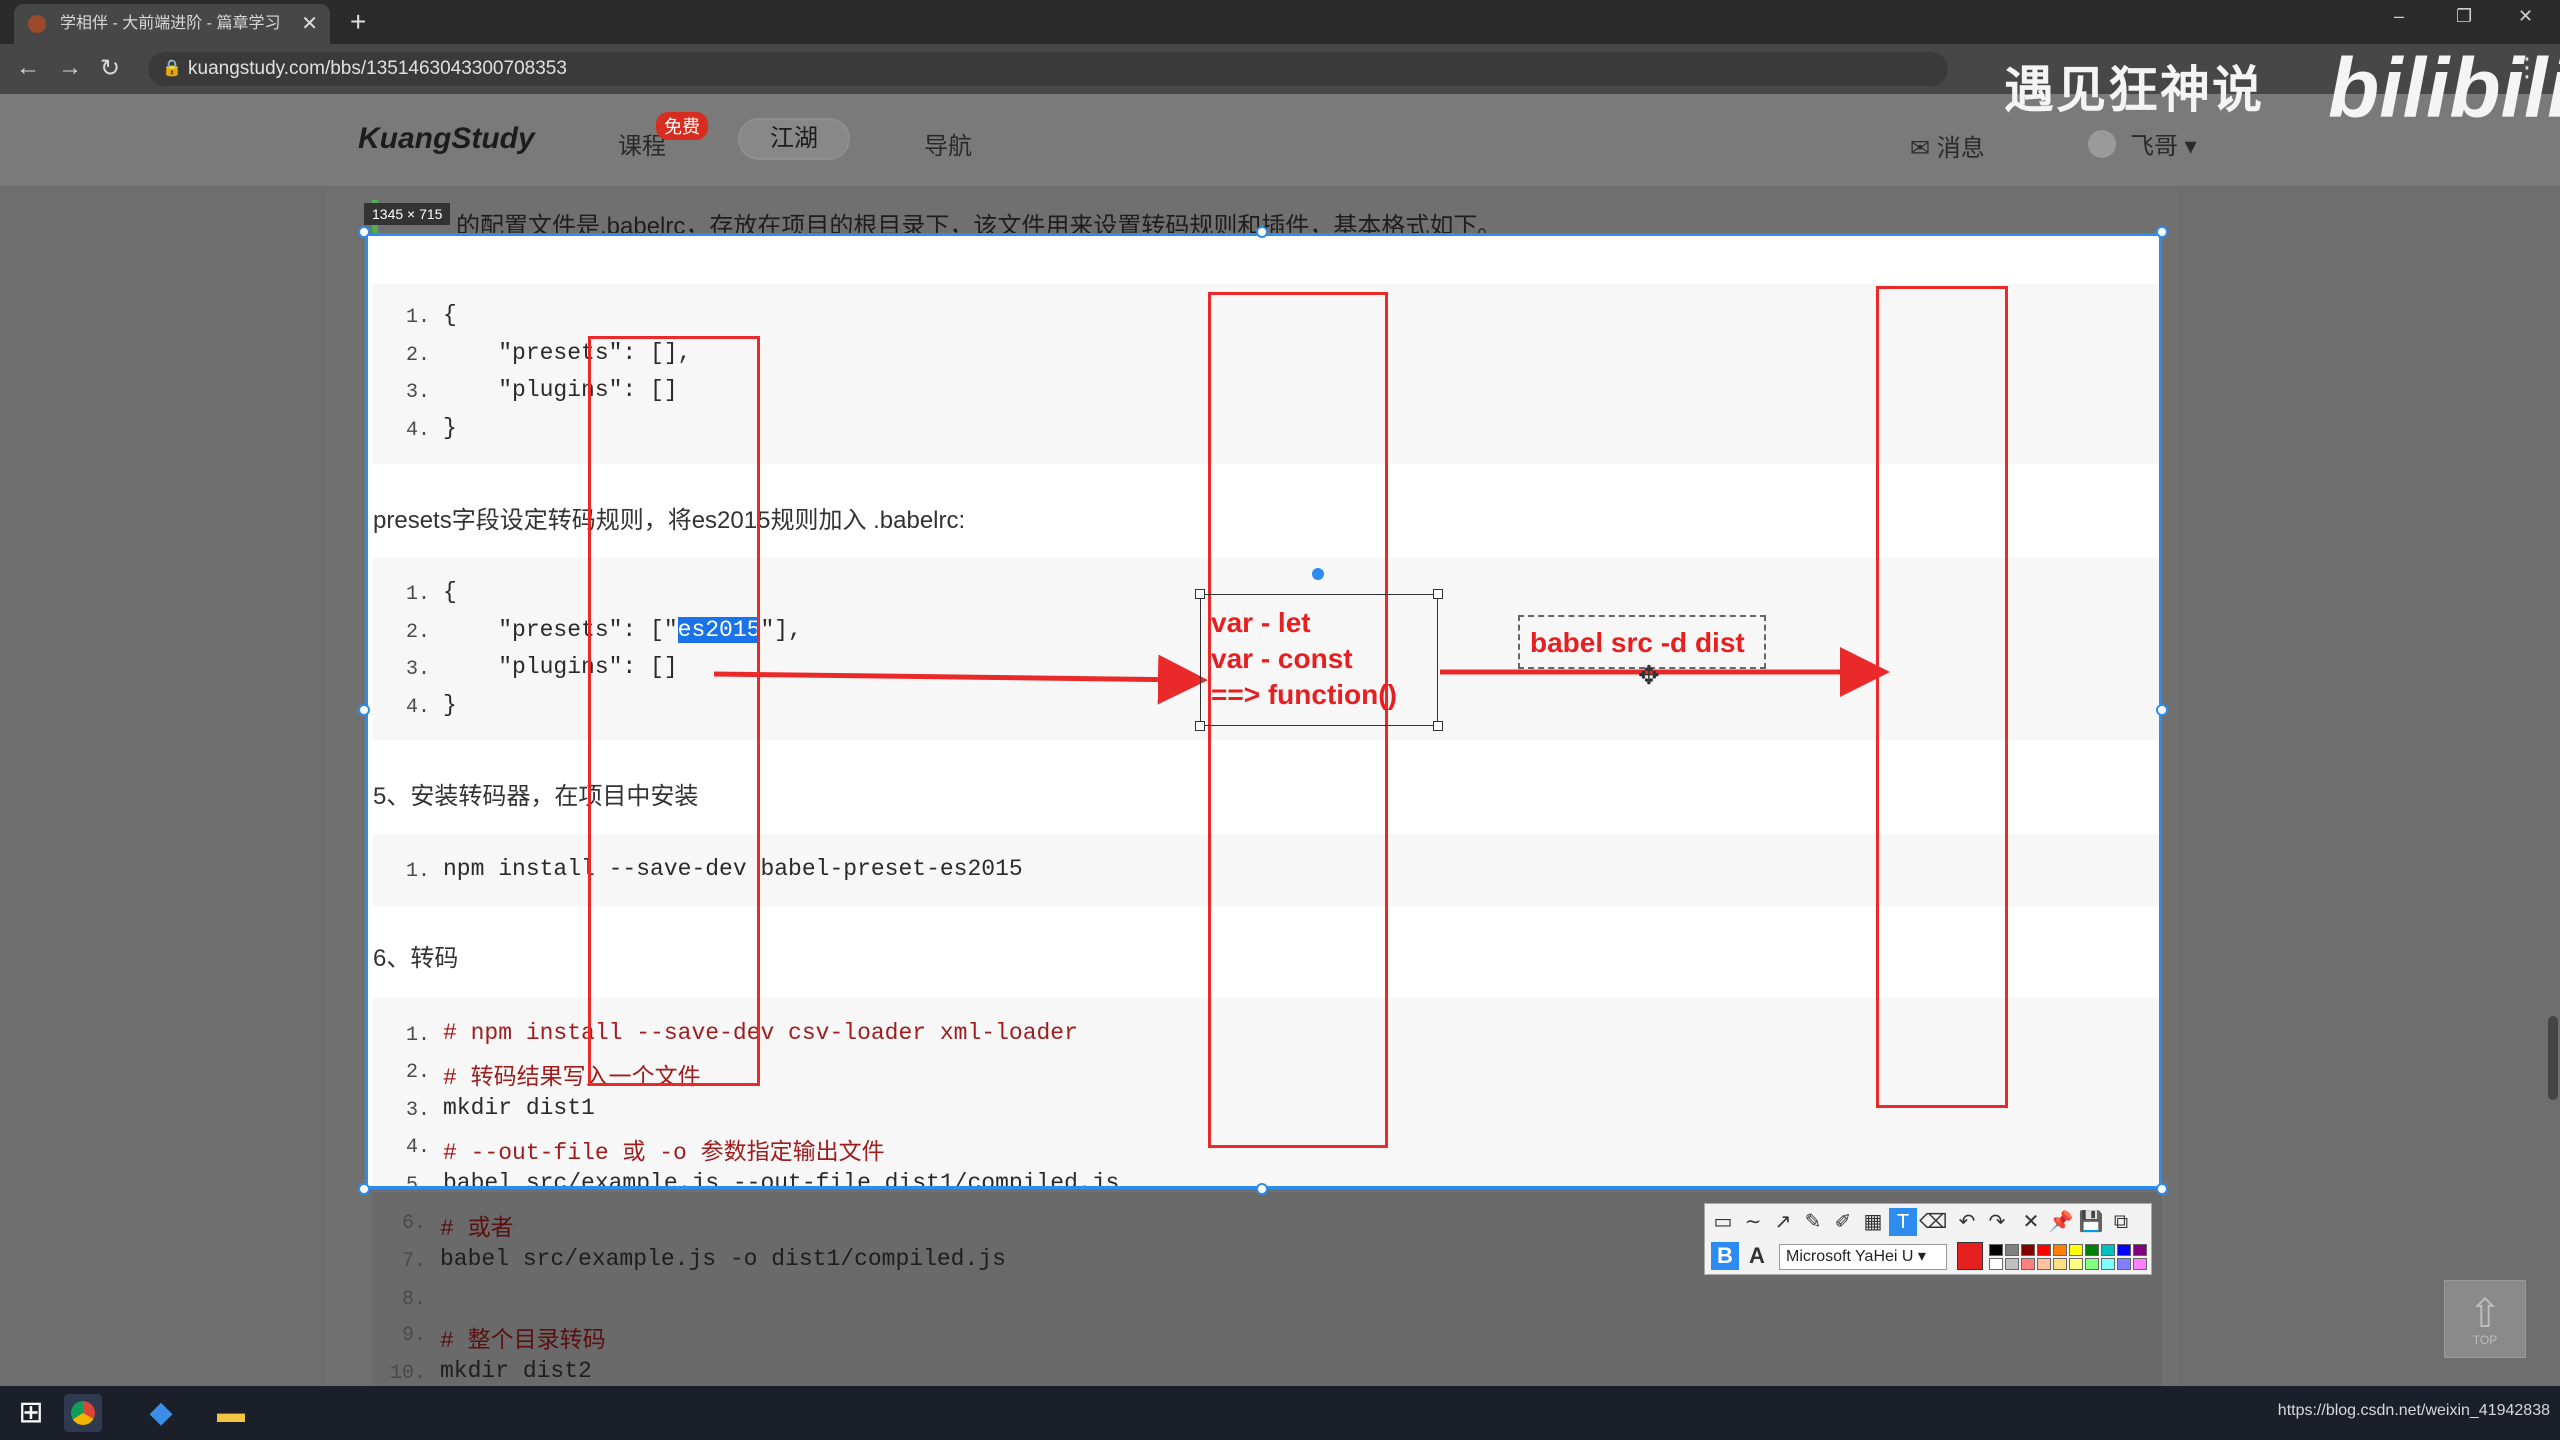 Image resolution: width=2560 pixels, height=1440 pixels. I want to click on pin-icon: 📌, so click(2061, 1222).